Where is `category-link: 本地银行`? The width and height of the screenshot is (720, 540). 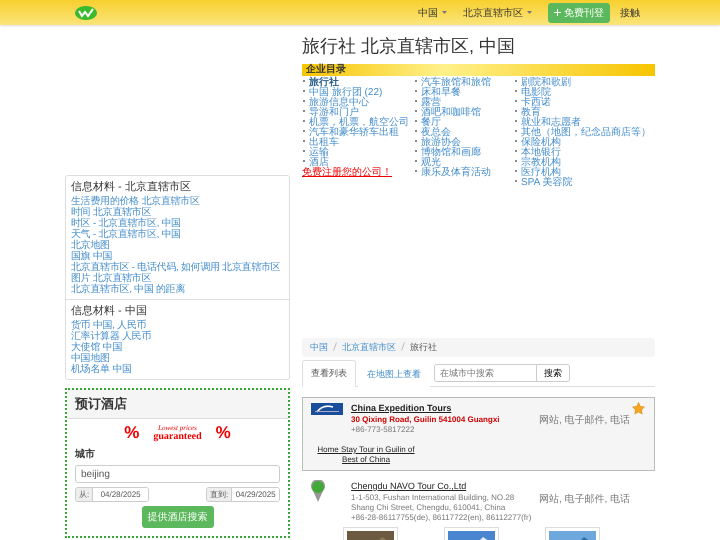 category-link: 本地银行 is located at coordinates (584, 153).